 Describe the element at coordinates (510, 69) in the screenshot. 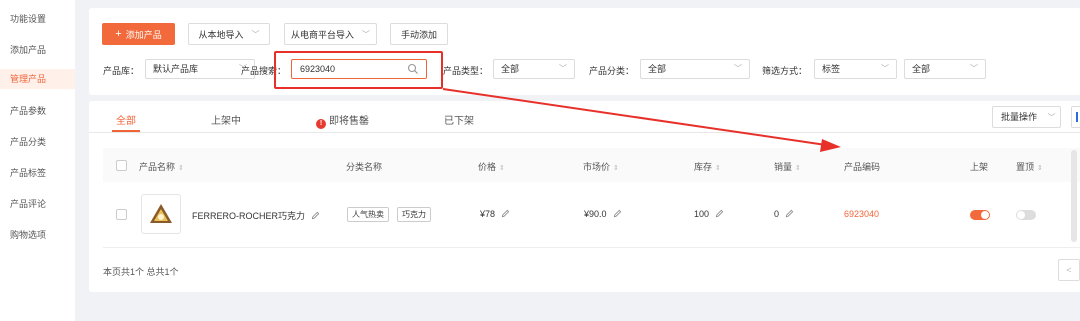

I see `type-select-value: 全部` at that location.